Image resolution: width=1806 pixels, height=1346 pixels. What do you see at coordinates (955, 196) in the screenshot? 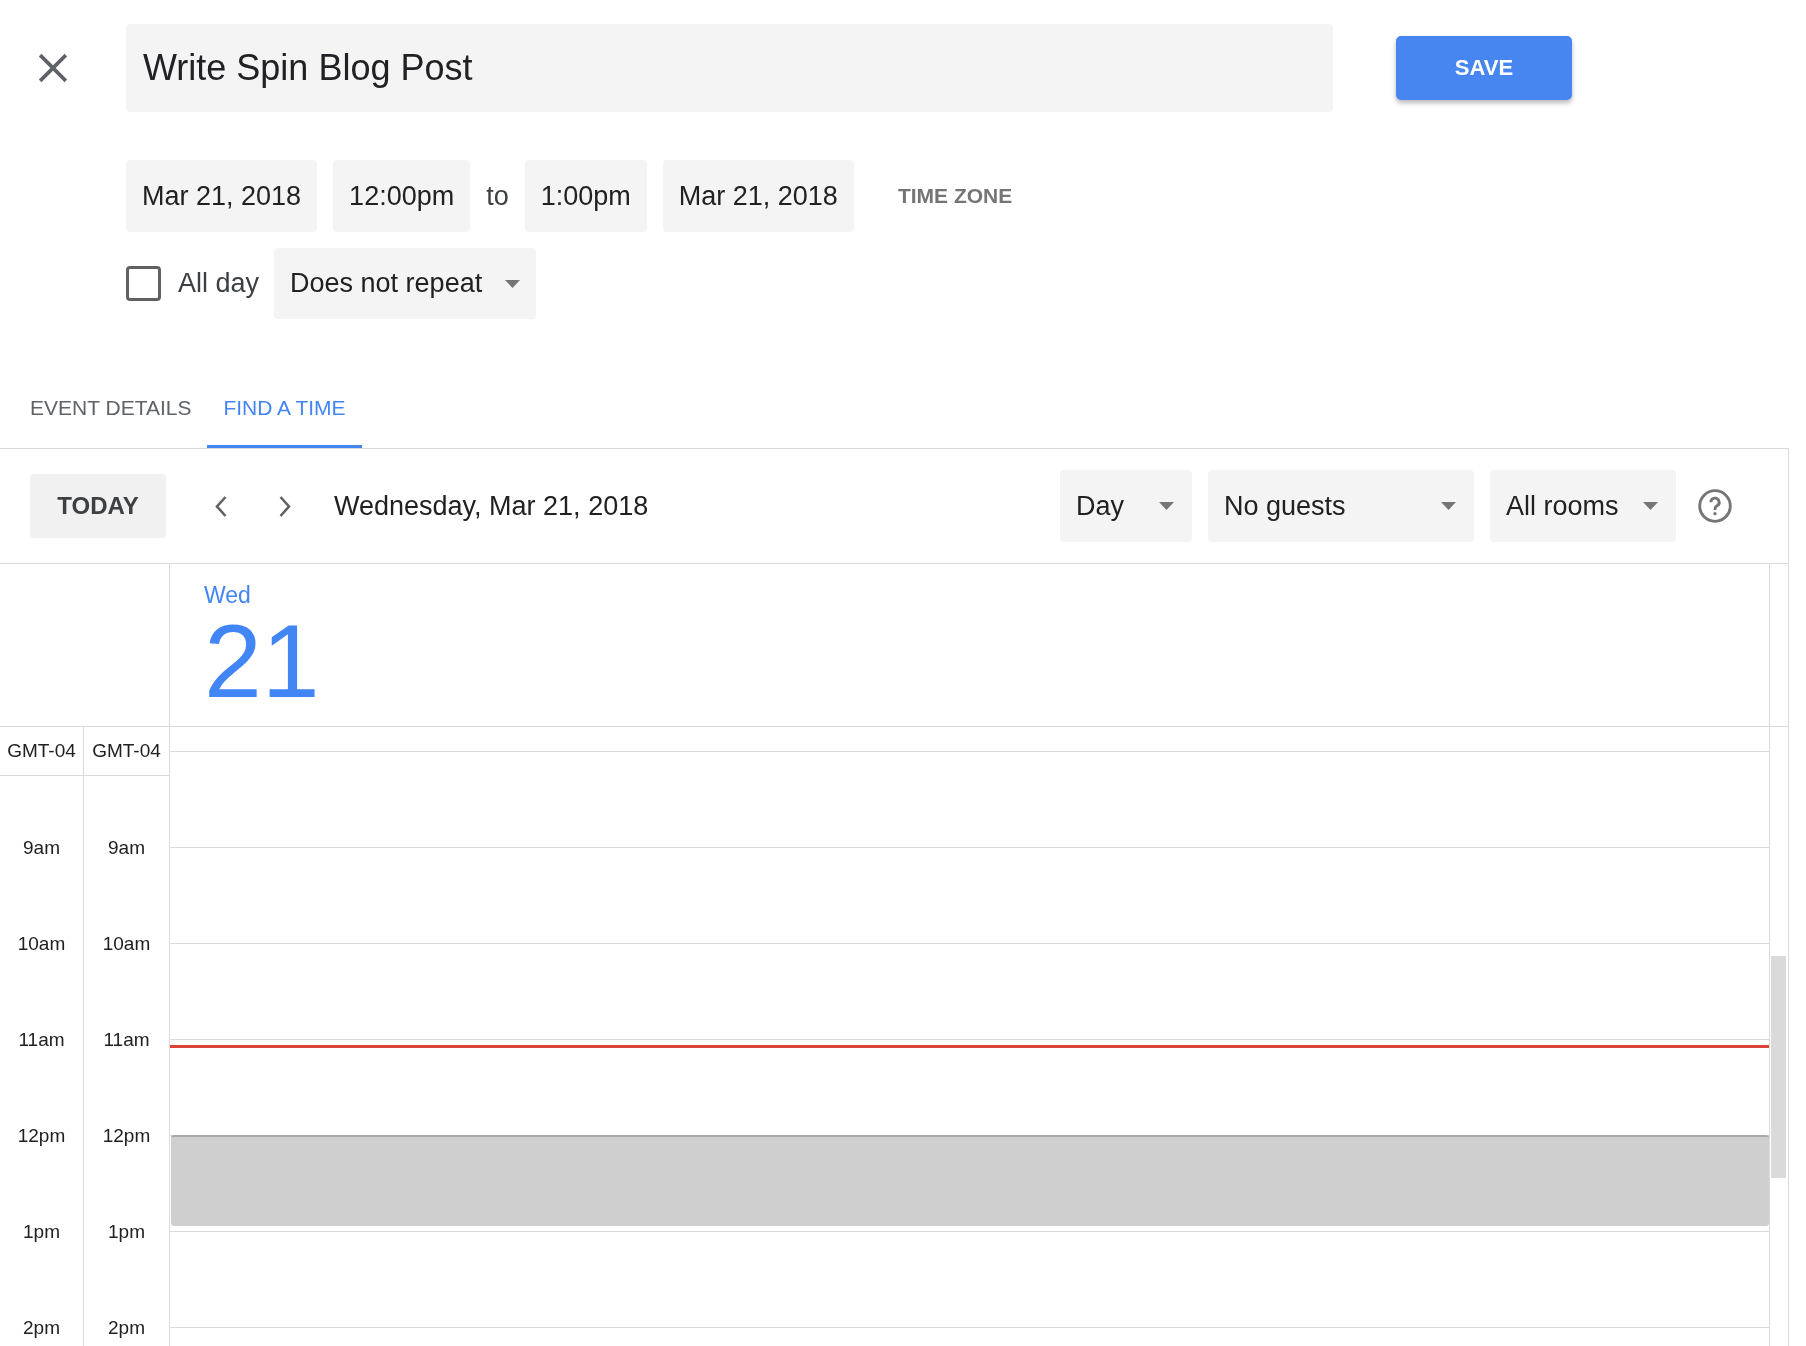
I see `time-zone-button: TIME ZONE` at bounding box center [955, 196].